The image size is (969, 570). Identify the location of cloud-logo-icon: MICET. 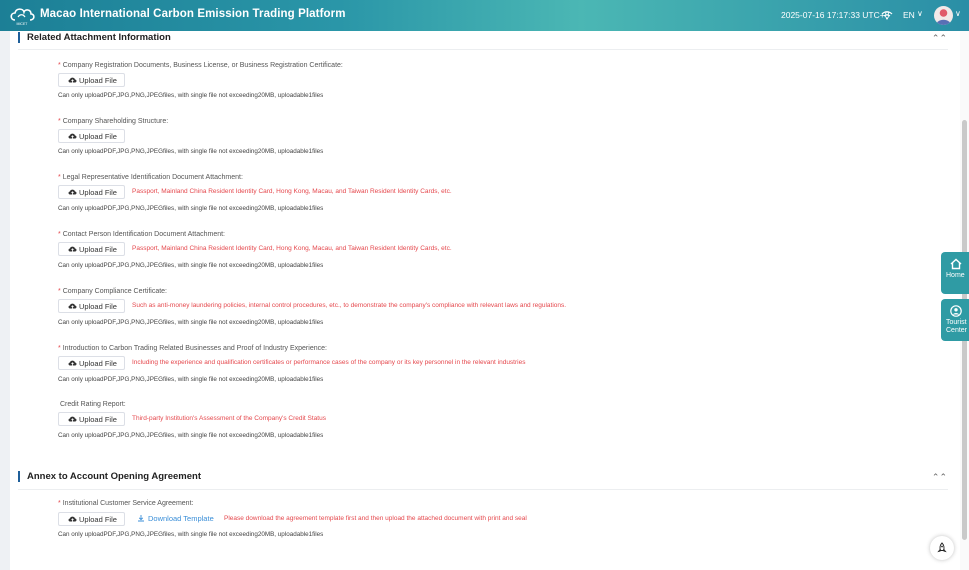
(22, 16).